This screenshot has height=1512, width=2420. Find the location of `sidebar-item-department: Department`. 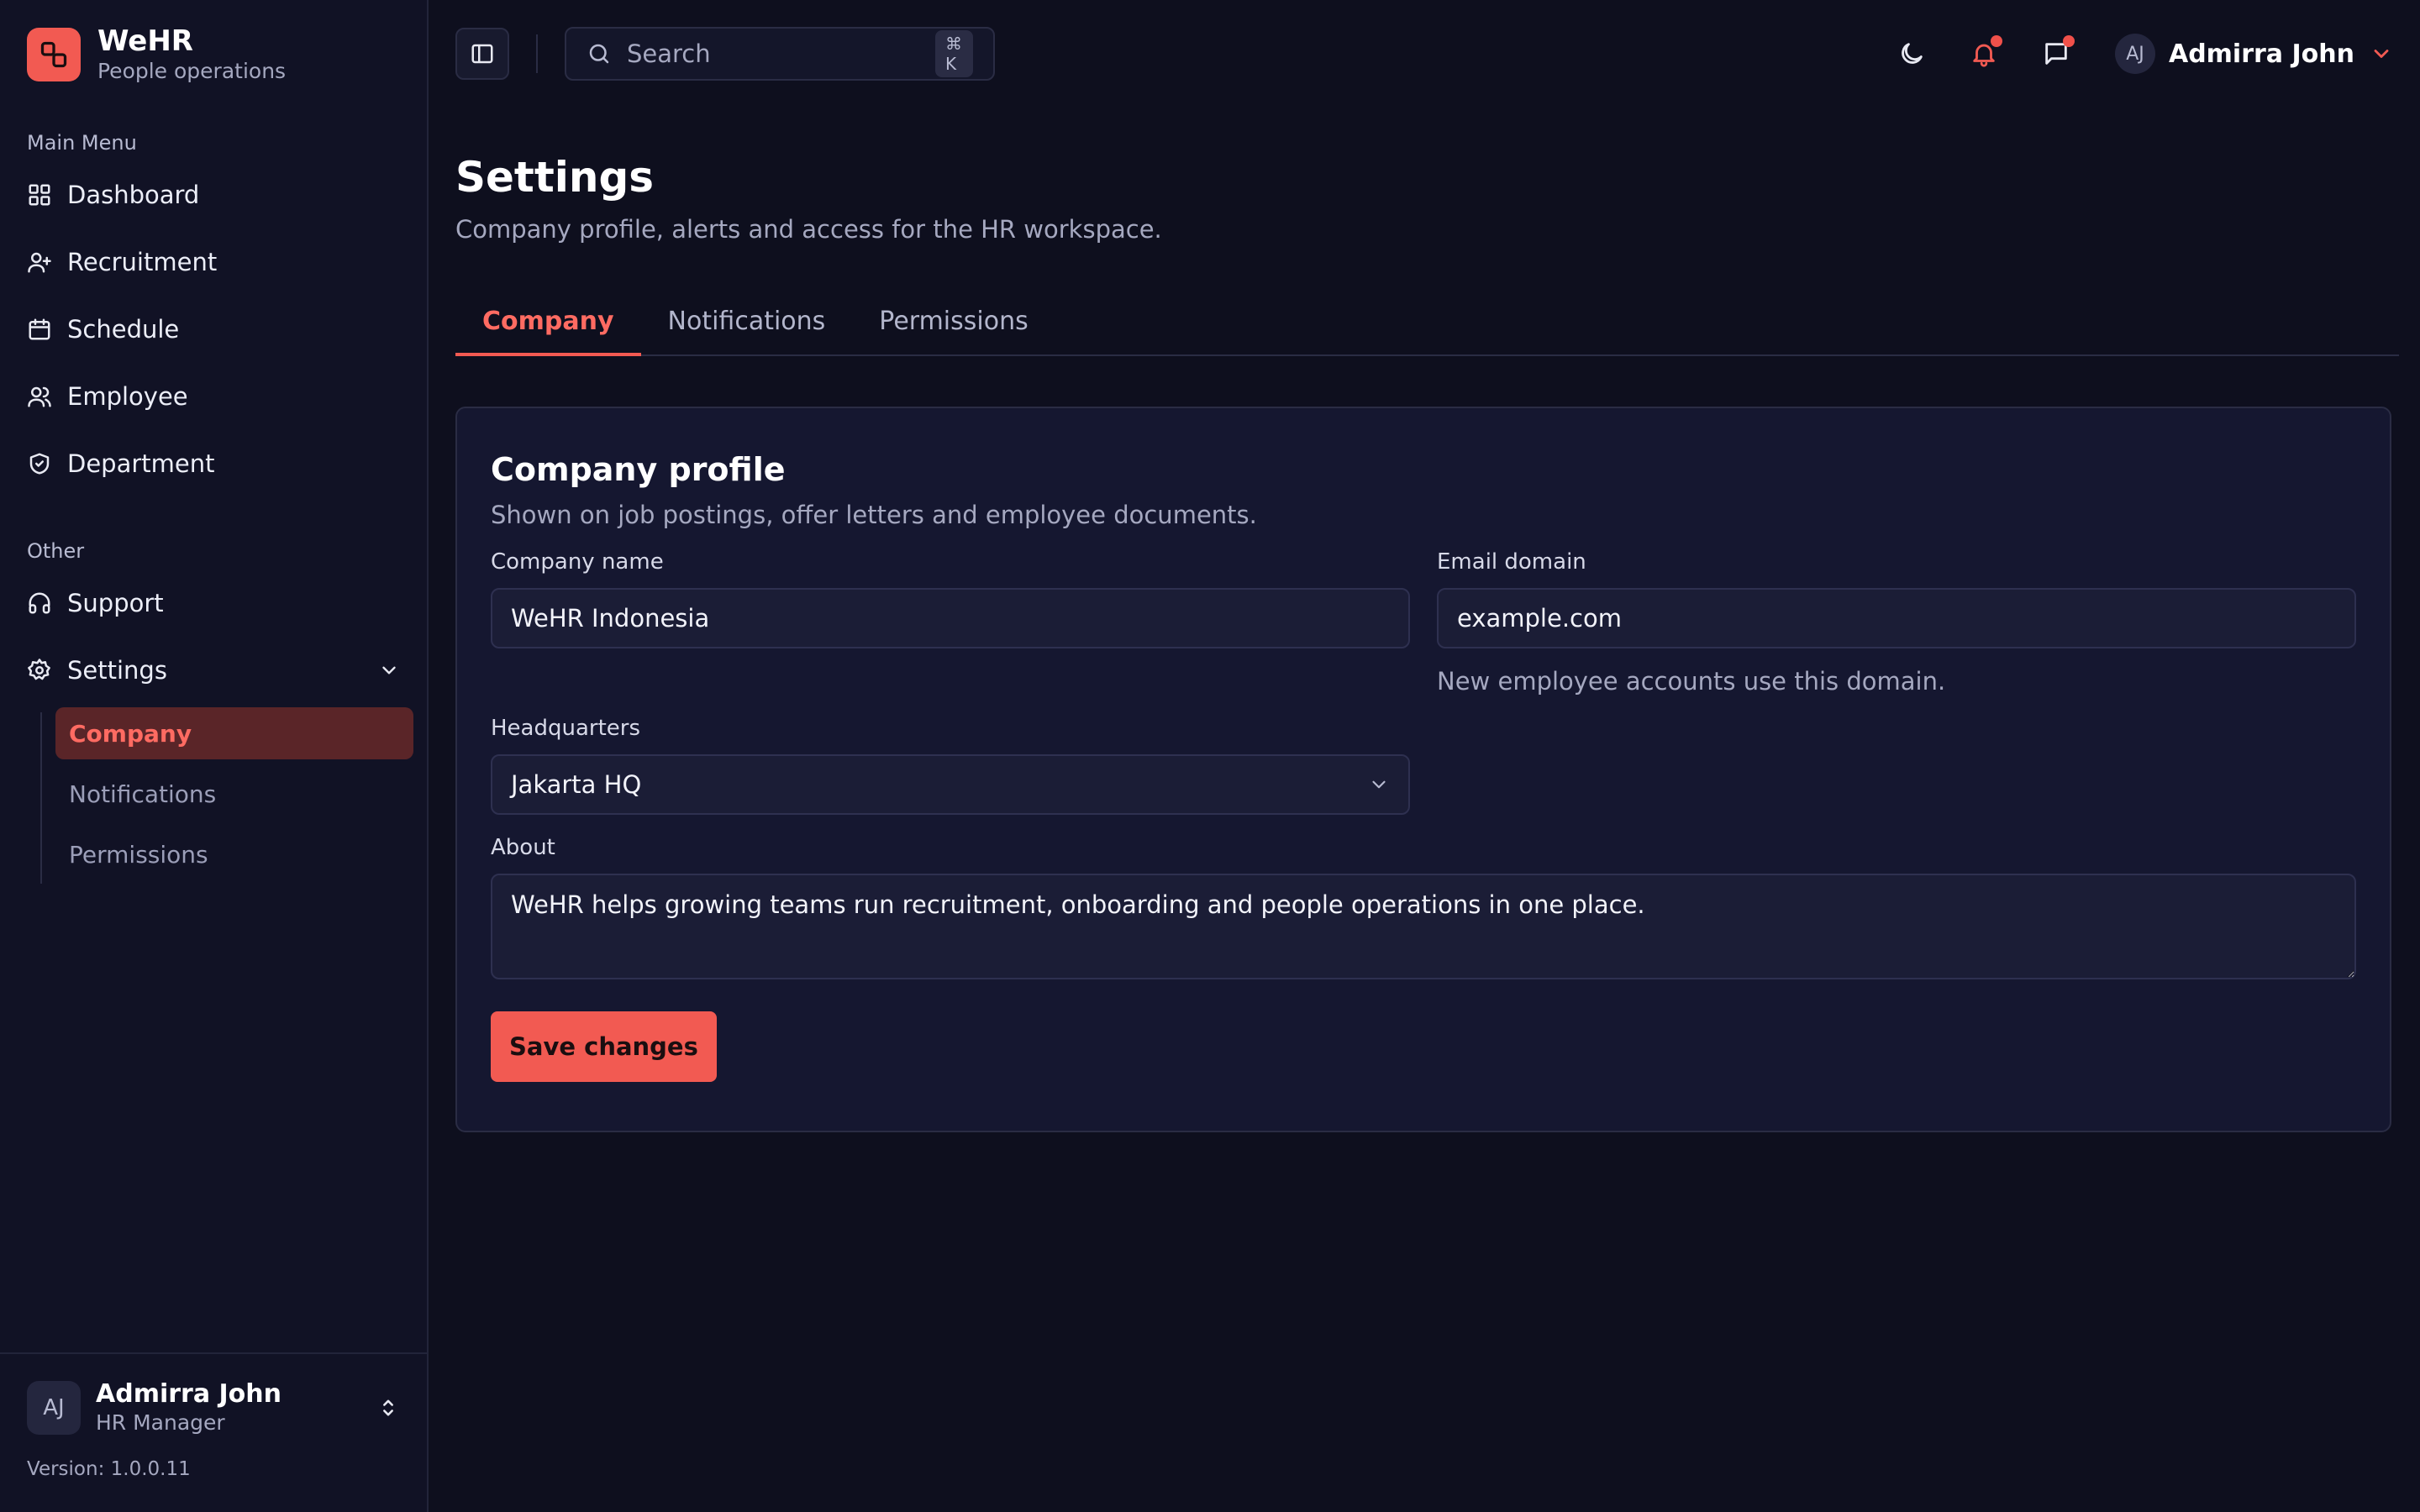

sidebar-item-department: Department is located at coordinates (214, 463).